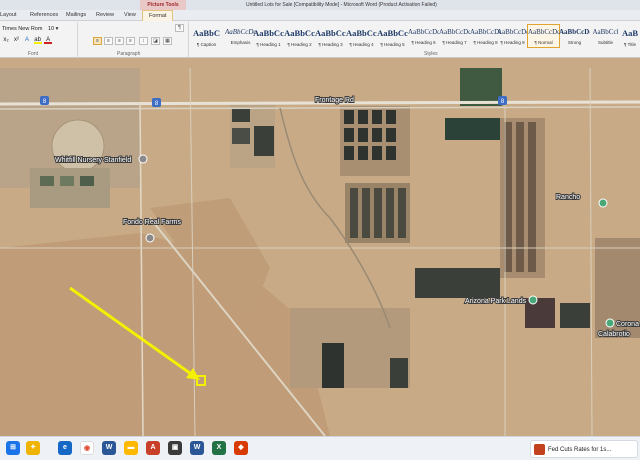 This screenshot has height=460, width=640. Describe the element at coordinates (361, 44) in the screenshot. I see `style-name: ¶ Heading 4` at that location.